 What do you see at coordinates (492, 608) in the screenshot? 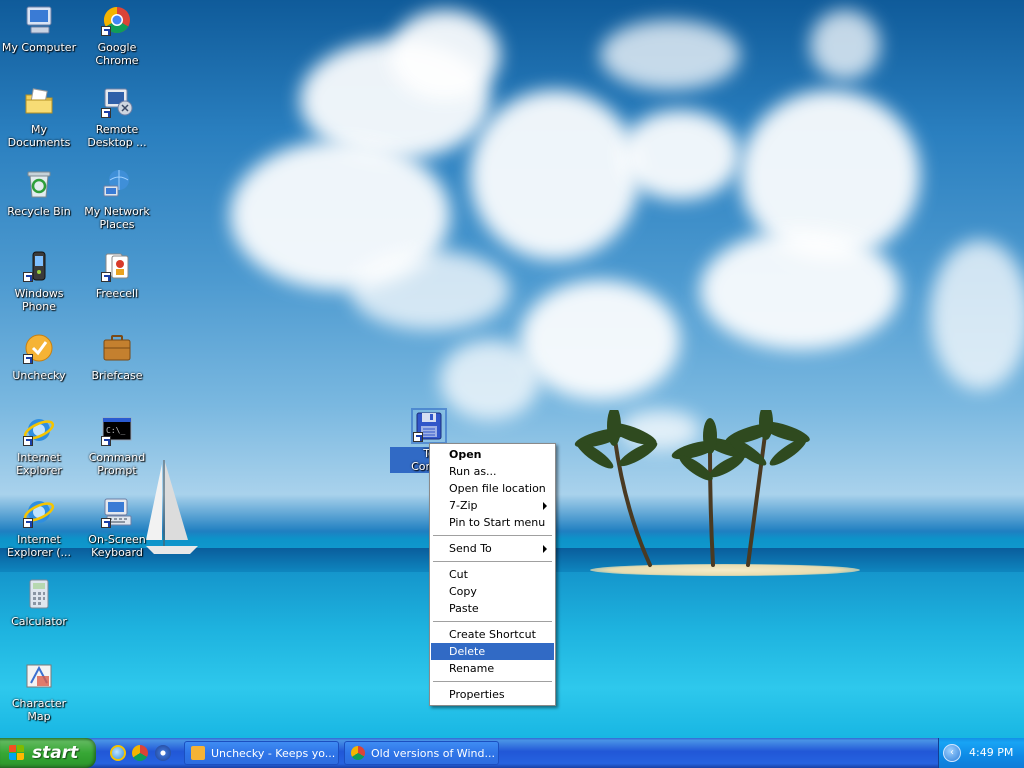
I see `menu-item-paste: Paste` at bounding box center [492, 608].